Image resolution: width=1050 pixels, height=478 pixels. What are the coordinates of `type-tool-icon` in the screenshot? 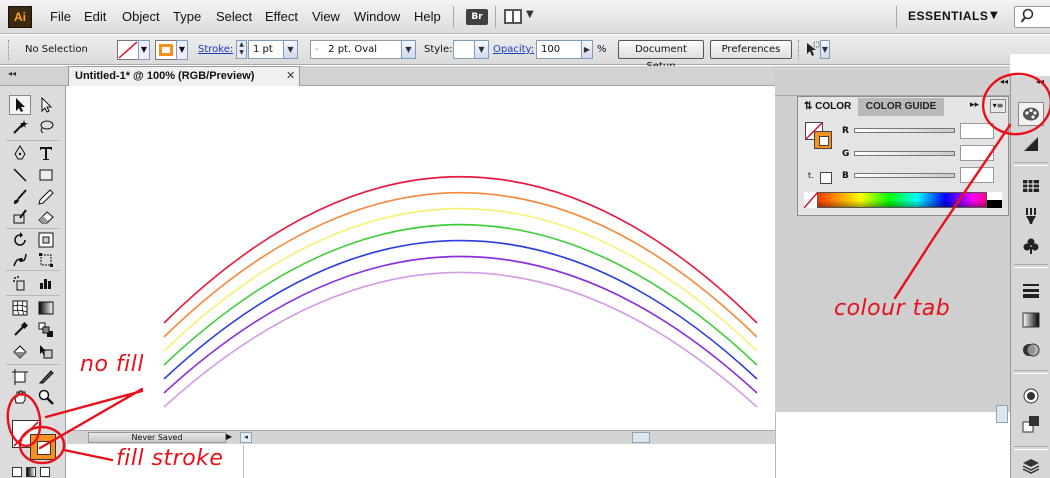 It's located at (46, 153).